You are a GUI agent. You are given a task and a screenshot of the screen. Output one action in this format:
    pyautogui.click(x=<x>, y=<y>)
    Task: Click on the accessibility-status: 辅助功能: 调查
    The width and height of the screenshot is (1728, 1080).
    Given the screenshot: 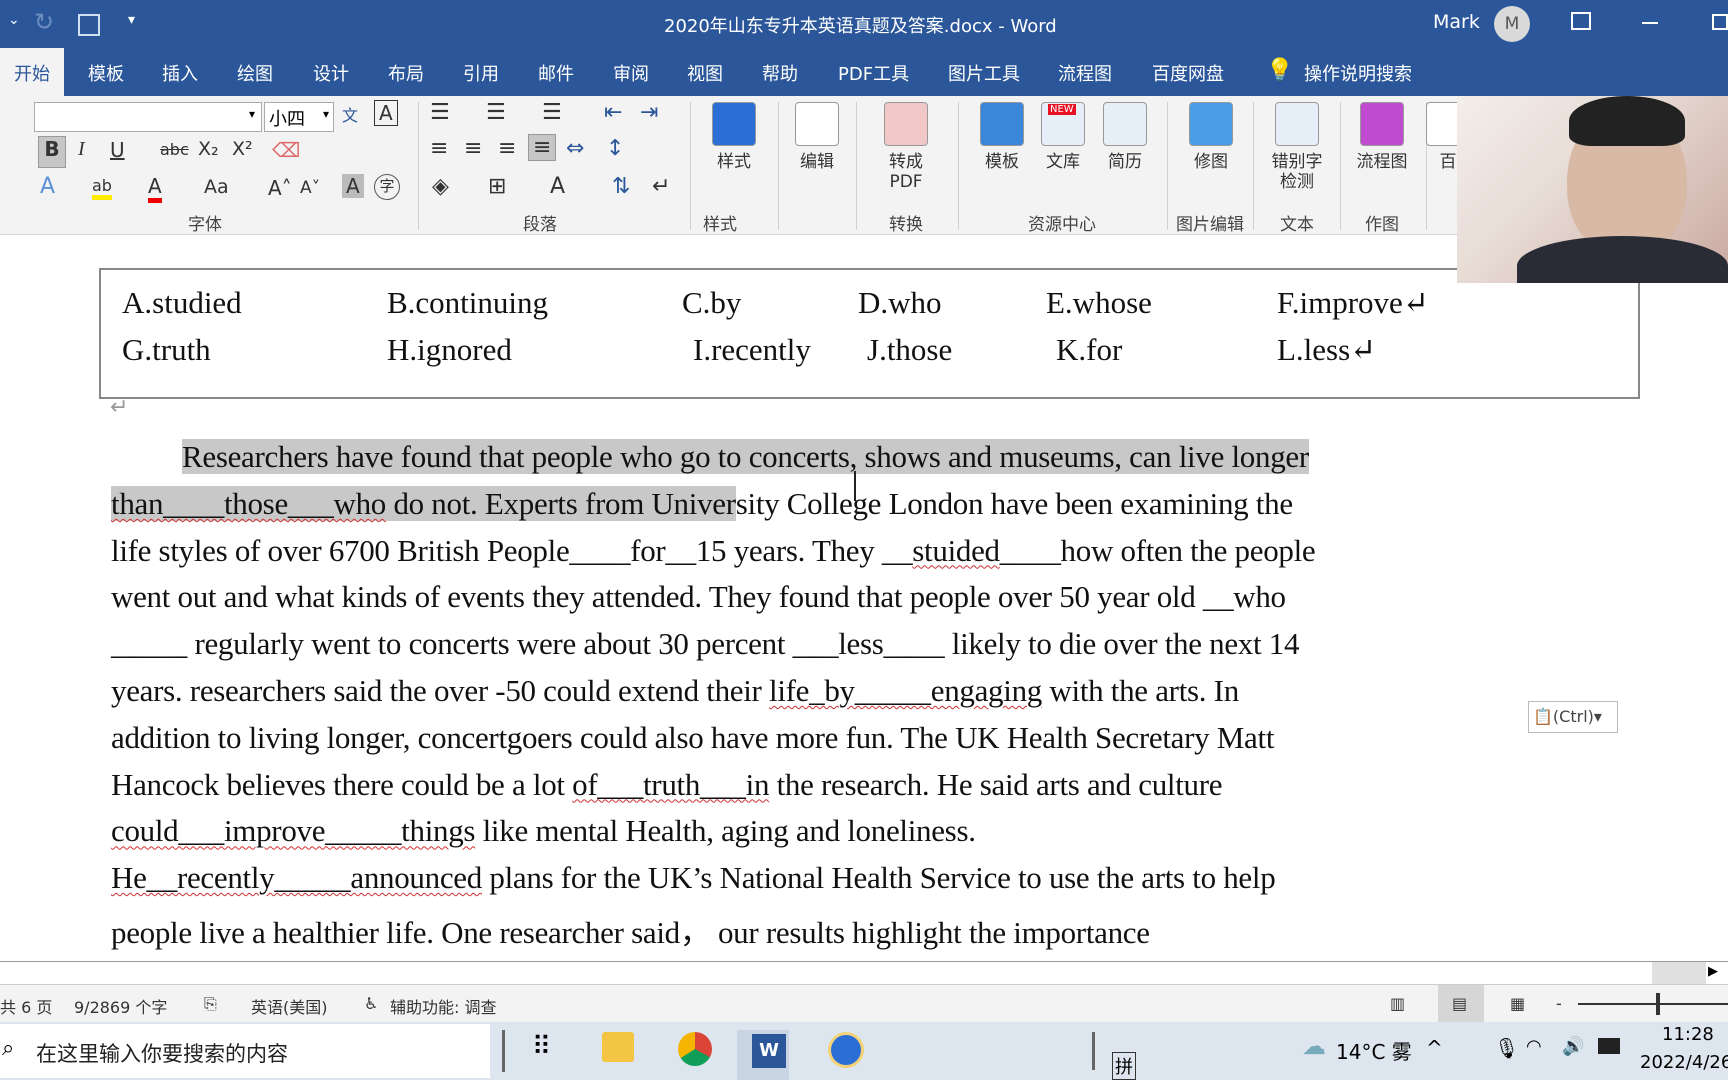 What is the action you would take?
    pyautogui.click(x=443, y=1006)
    